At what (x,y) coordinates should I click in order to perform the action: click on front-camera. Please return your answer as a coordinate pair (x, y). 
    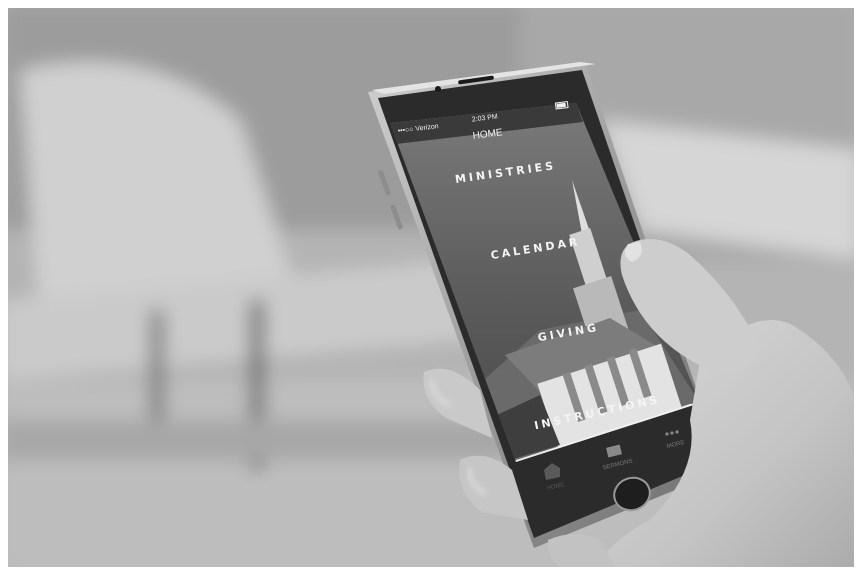
    Looking at the image, I should click on (438, 89).